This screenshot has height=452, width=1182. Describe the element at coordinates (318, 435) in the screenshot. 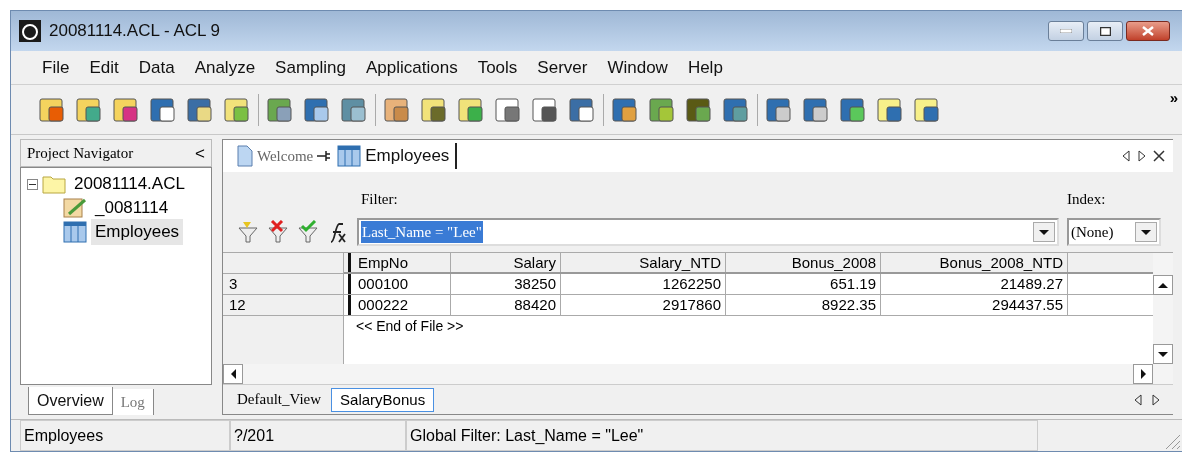

I see `status-panel: ?/201` at that location.